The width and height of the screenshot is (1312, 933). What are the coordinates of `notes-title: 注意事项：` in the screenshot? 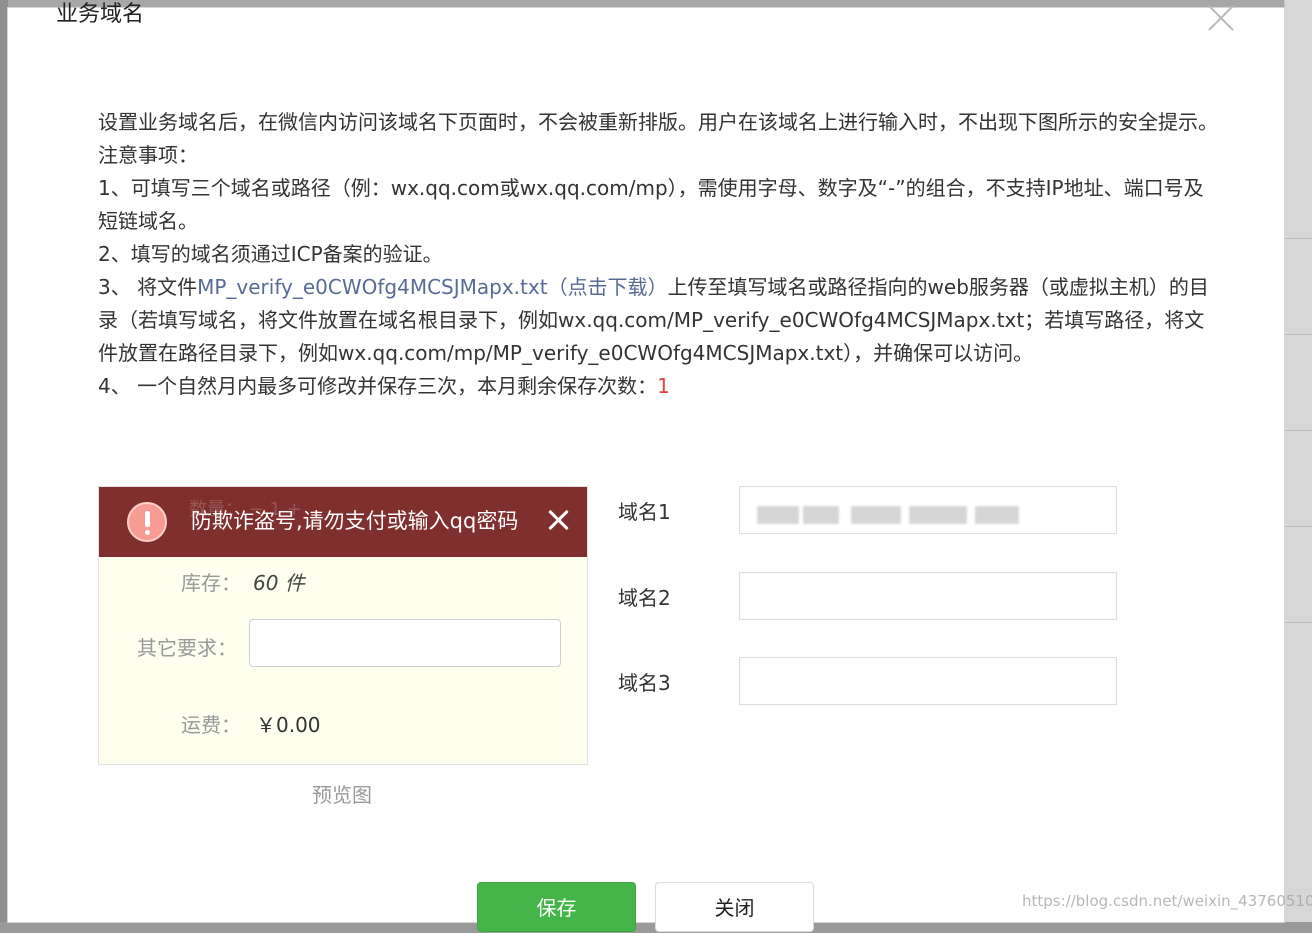 It's located at (148, 155).